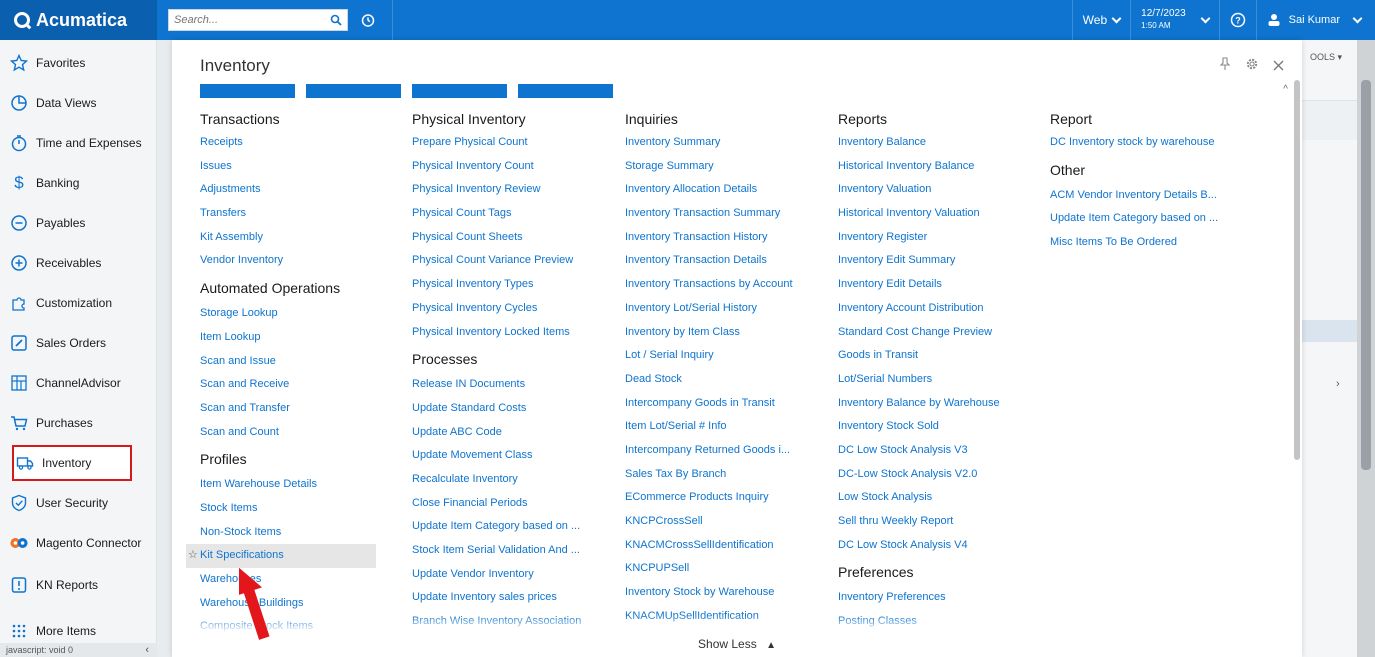  Describe the element at coordinates (1285, 89) in the screenshot. I see `scroll-up-icon: ^` at that location.